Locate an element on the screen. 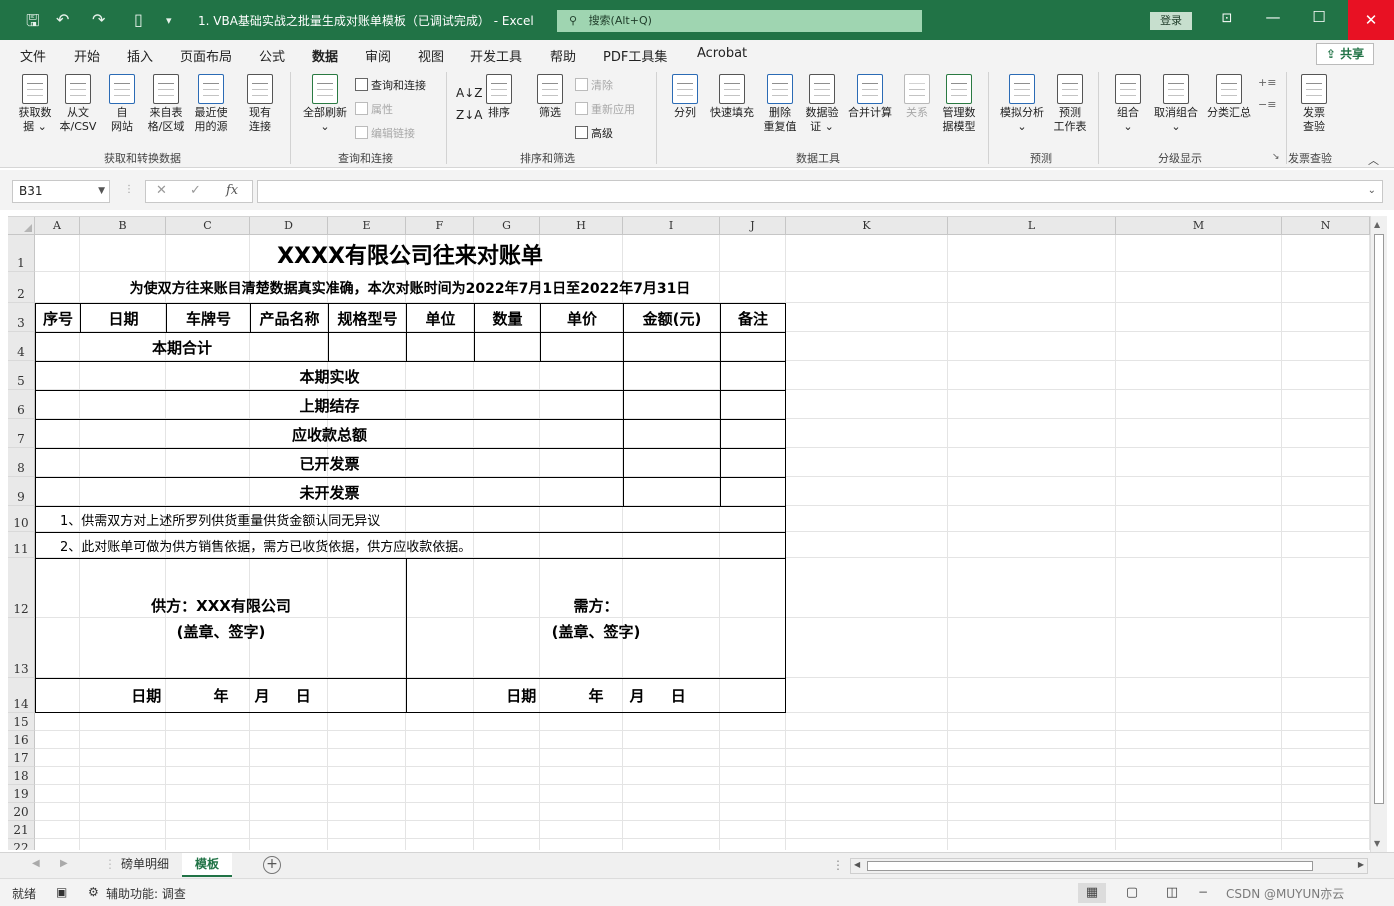 The width and height of the screenshot is (1394, 906). buyer-signature-block: 需方： (盖章、签字) is located at coordinates (596, 618).